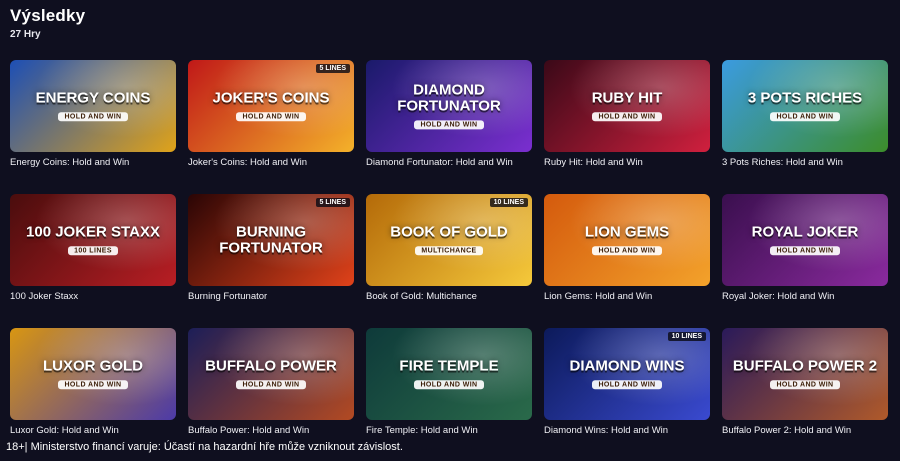 Image resolution: width=900 pixels, height=461 pixels. I want to click on game-title: 100 Joker Staxx, so click(93, 296).